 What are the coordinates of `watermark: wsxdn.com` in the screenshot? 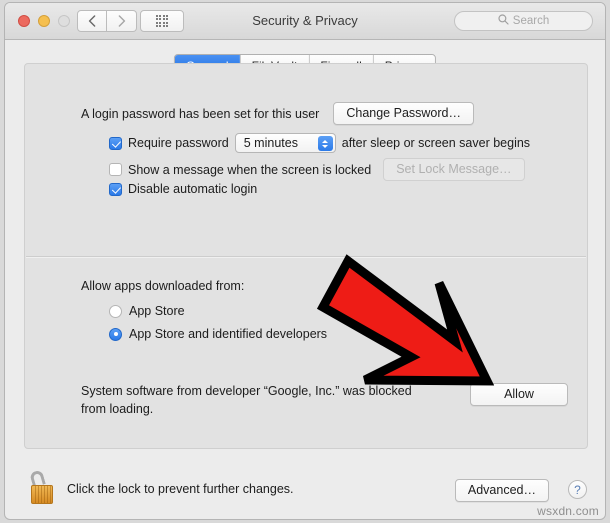 It's located at (568, 511).